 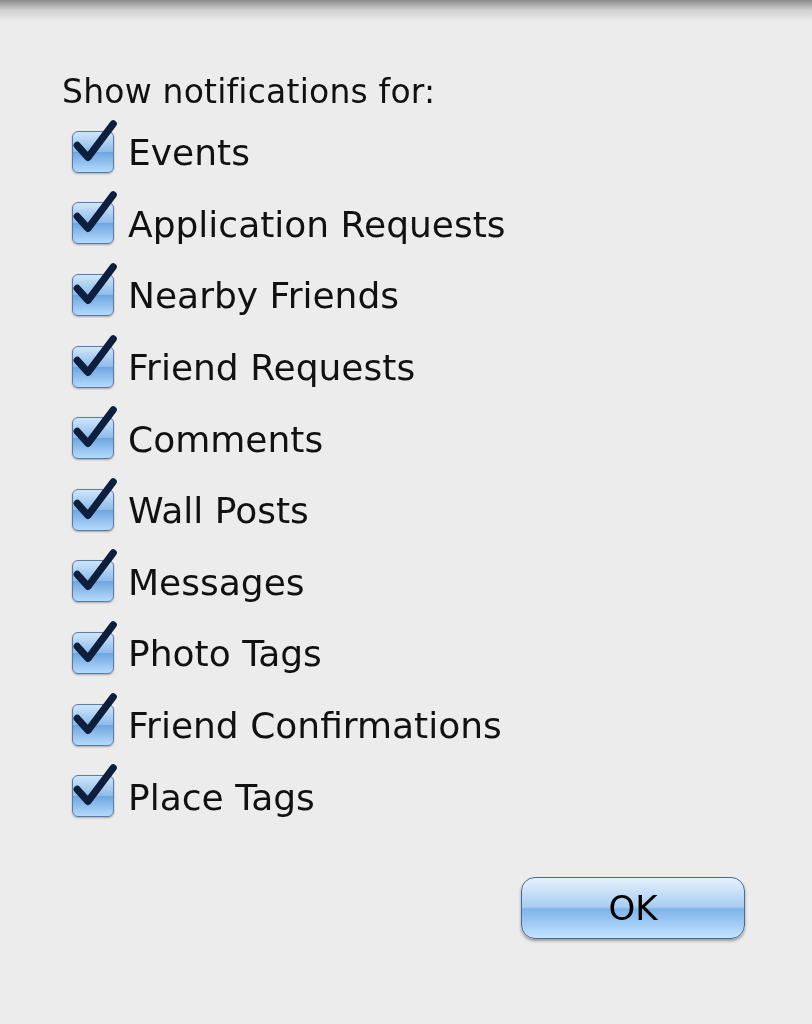 What do you see at coordinates (221, 797) in the screenshot?
I see `option-label: Place Tags` at bounding box center [221, 797].